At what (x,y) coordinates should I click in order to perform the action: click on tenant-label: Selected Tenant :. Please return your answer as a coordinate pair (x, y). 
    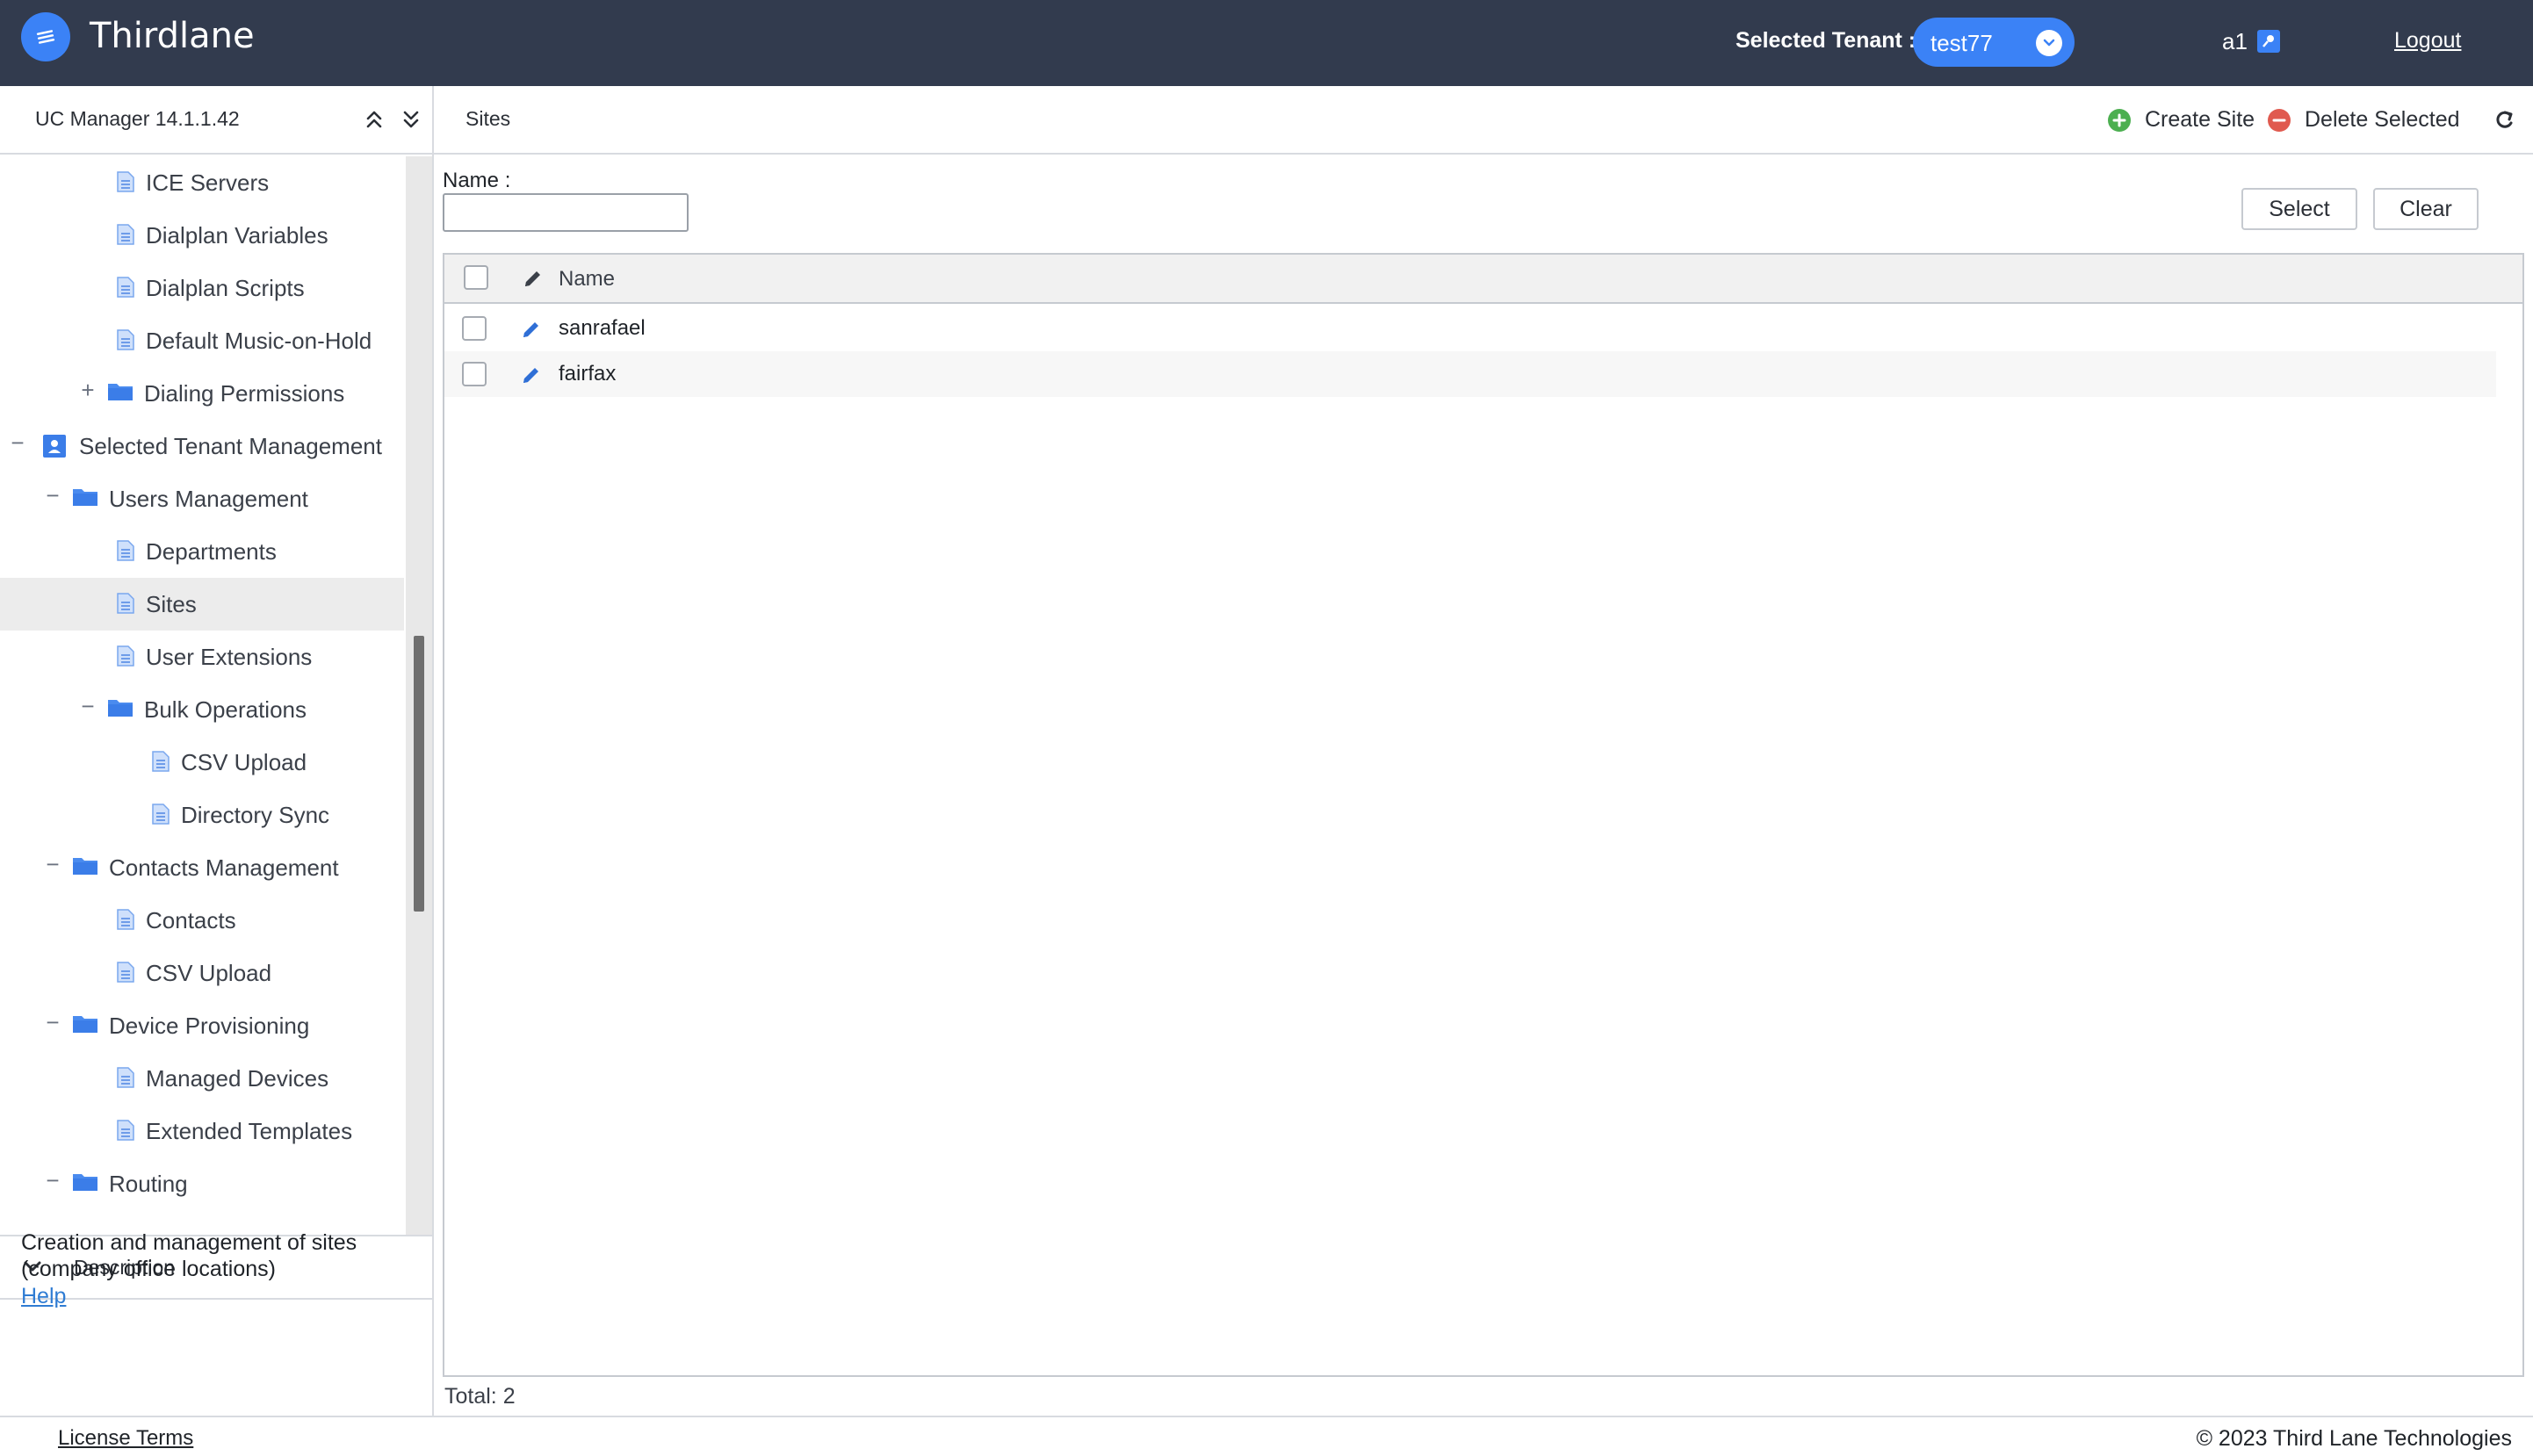
    Looking at the image, I should click on (1826, 40).